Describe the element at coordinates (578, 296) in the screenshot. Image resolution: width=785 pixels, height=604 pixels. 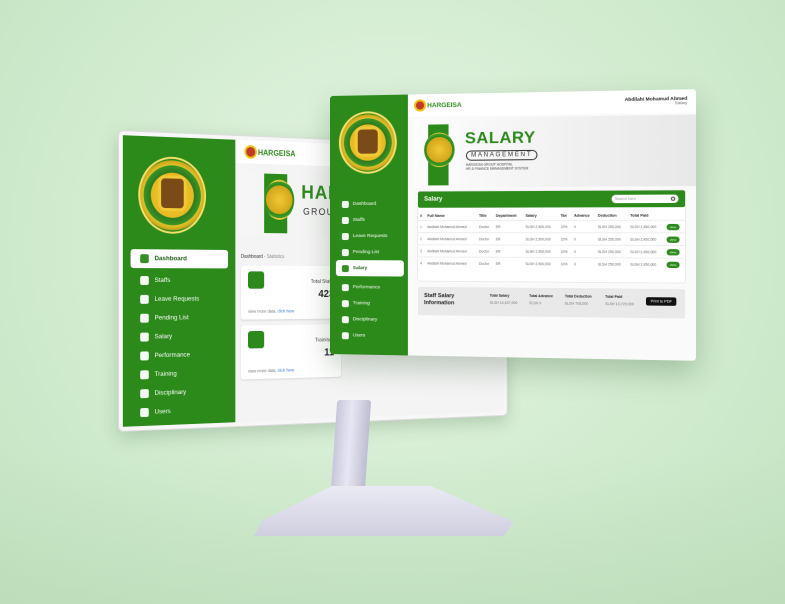
I see `info-label: Total Deduction` at that location.